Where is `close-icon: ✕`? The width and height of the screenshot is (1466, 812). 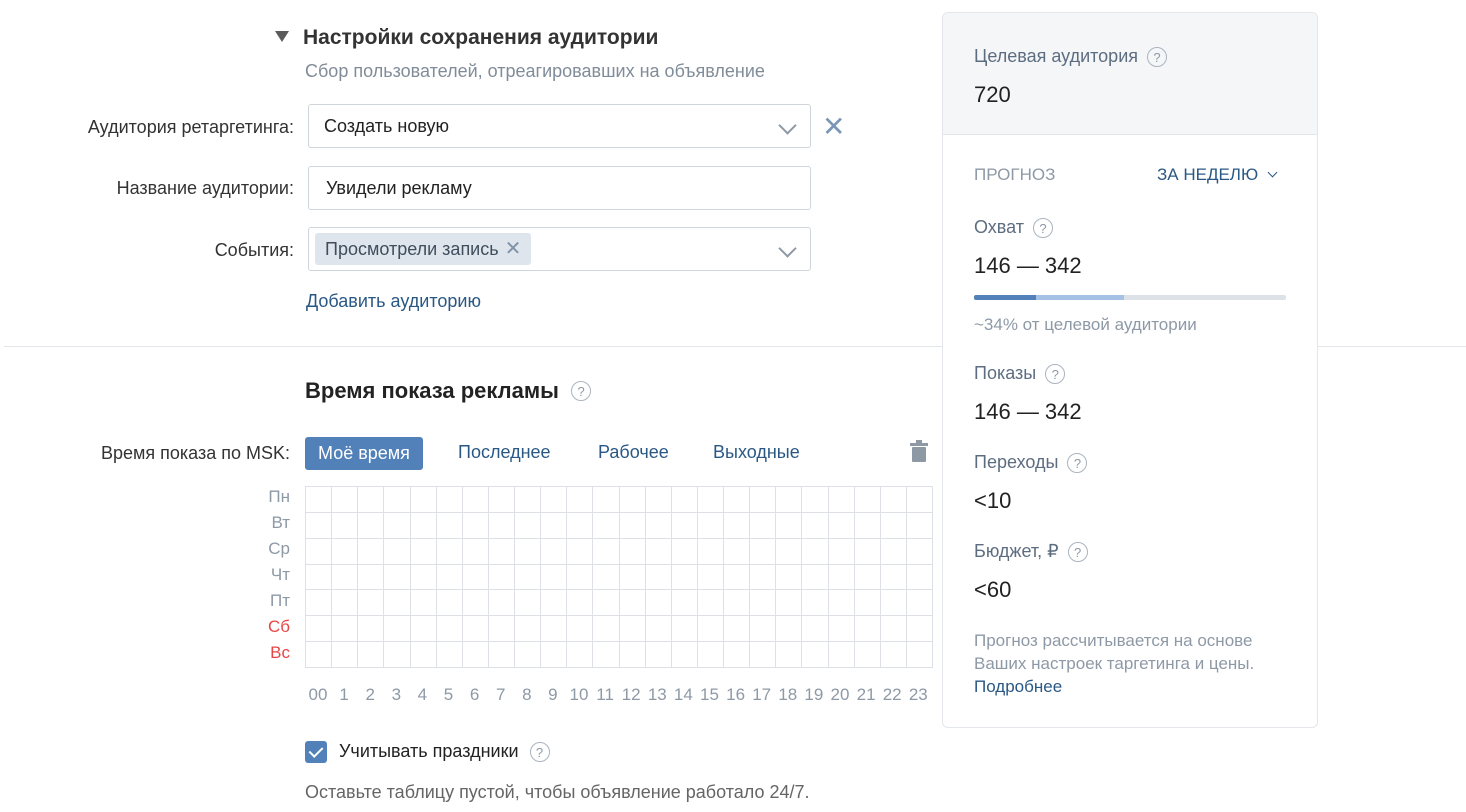
close-icon: ✕ is located at coordinates (833, 127).